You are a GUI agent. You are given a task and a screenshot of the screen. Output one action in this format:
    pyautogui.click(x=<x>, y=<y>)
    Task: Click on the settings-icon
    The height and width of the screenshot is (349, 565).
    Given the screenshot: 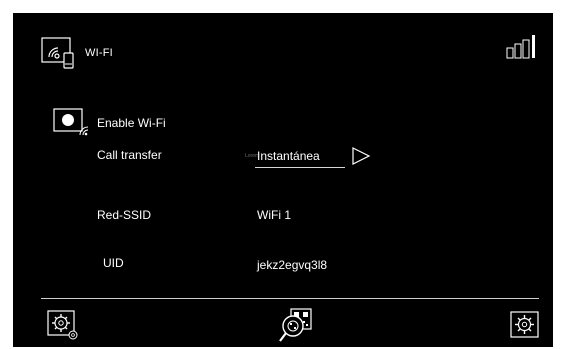 What is the action you would take?
    pyautogui.click(x=527, y=327)
    